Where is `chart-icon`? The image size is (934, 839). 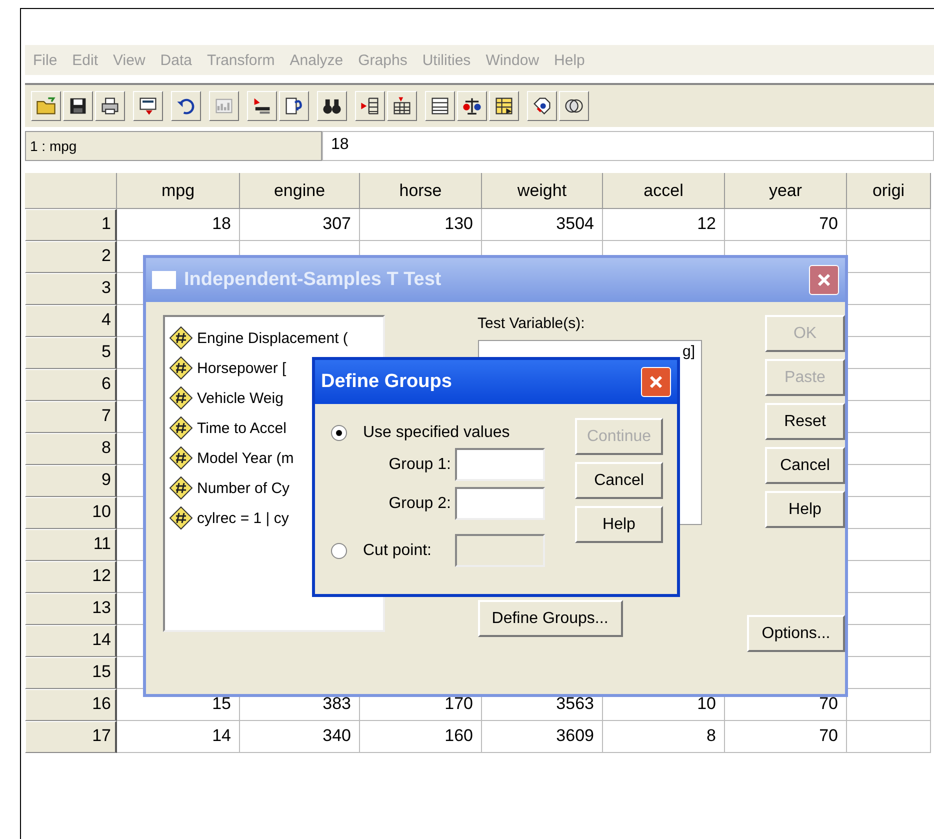 chart-icon is located at coordinates (224, 106).